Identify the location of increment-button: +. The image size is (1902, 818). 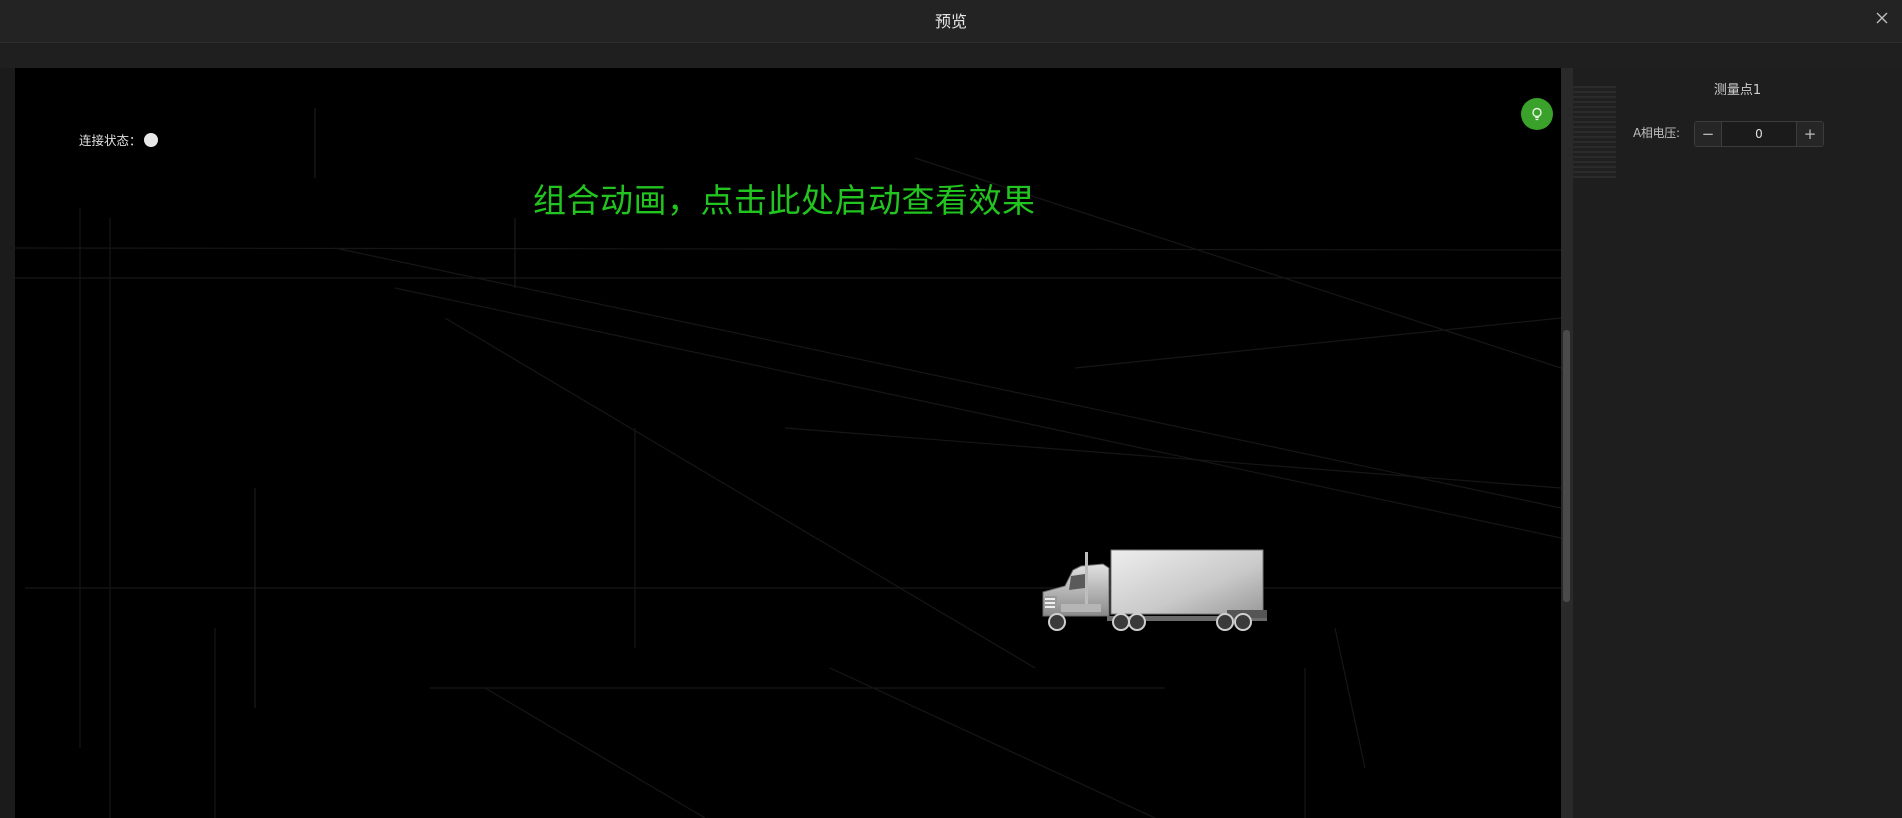
(1809, 134).